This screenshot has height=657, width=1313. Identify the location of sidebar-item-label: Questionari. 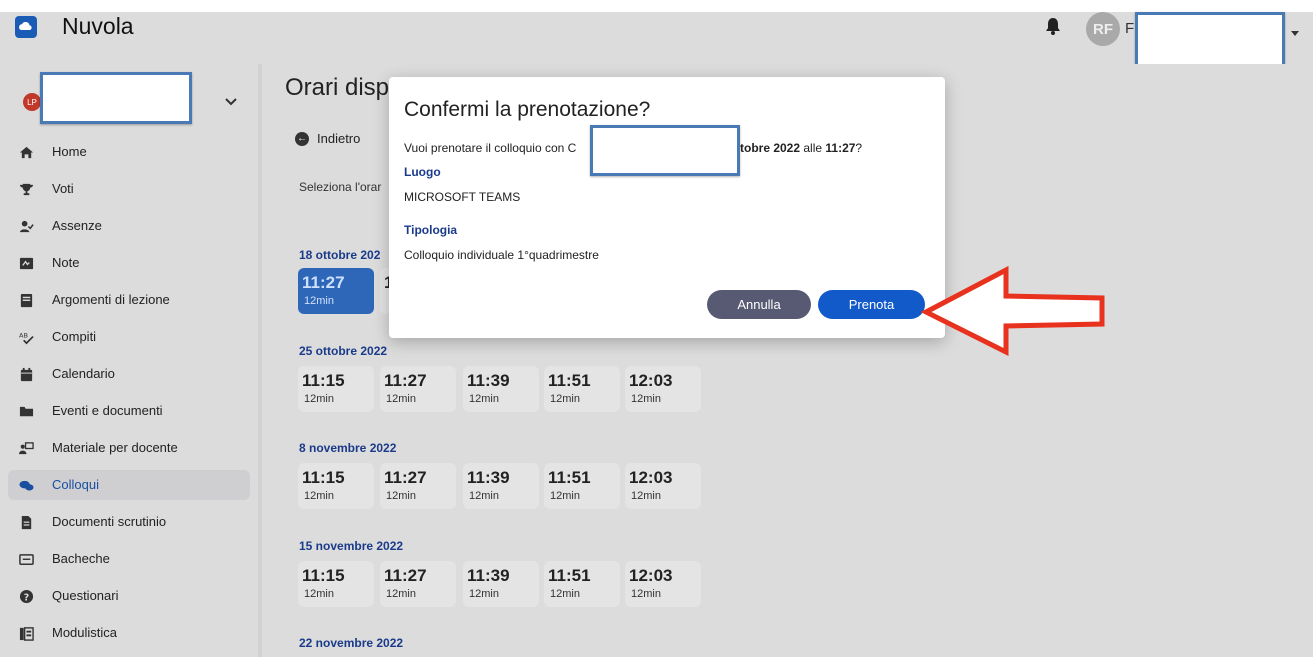
(85, 595).